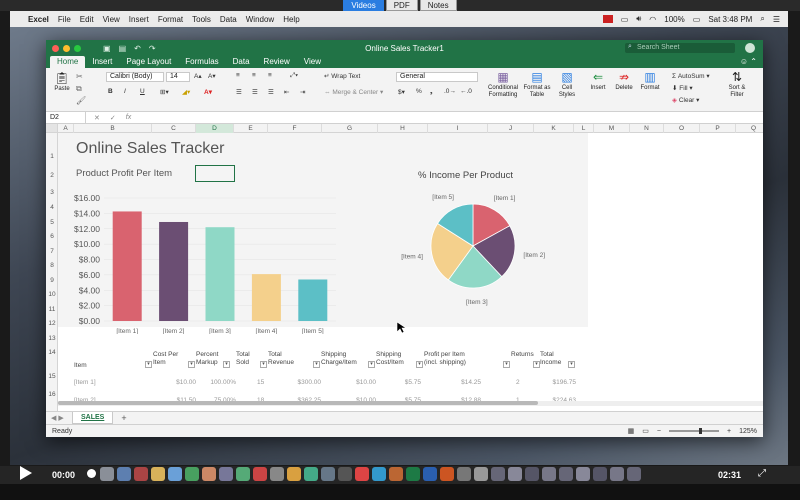 The height and width of the screenshot is (500, 800). What do you see at coordinates (748, 61) in the screenshot?
I see `smiley-feedback-icon: ☺ ⌃` at bounding box center [748, 61].